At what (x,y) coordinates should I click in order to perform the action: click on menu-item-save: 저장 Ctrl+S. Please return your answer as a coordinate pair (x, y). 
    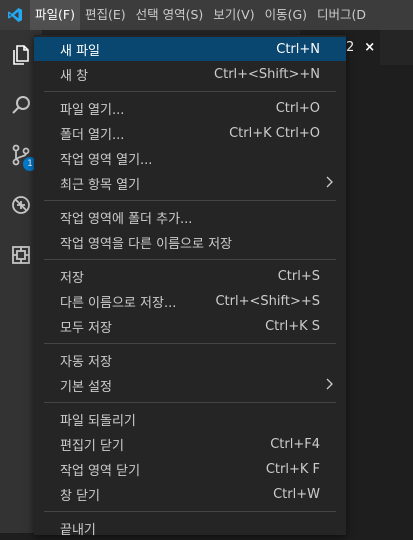
    Looking at the image, I should click on (190, 276).